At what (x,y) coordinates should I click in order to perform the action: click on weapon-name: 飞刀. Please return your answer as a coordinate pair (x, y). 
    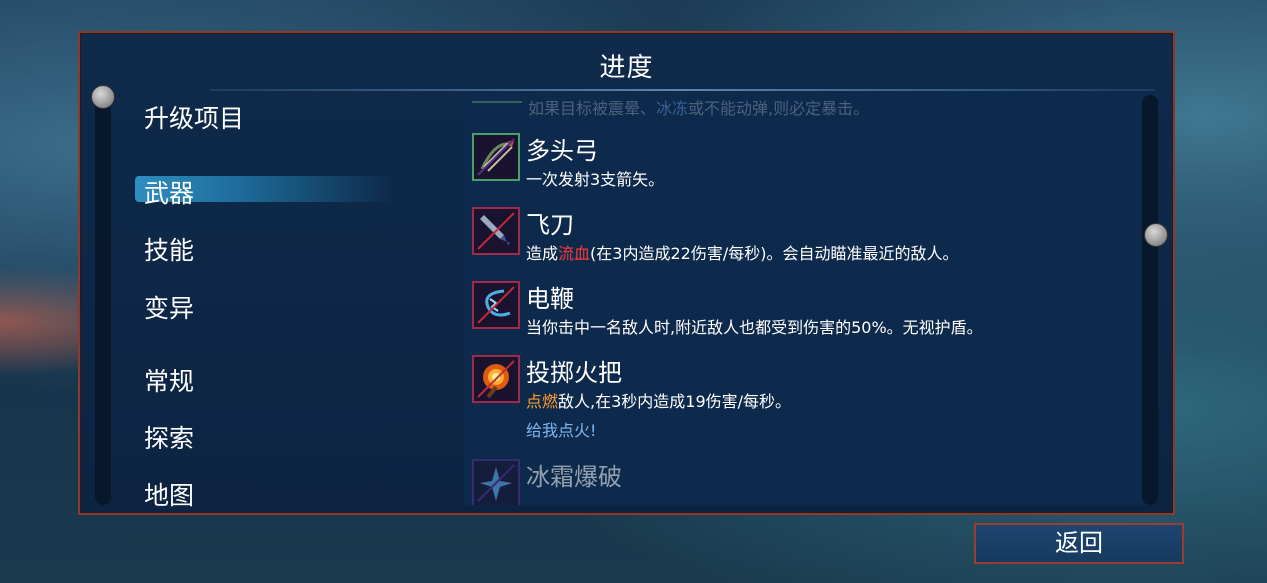
    Looking at the image, I should click on (550, 225).